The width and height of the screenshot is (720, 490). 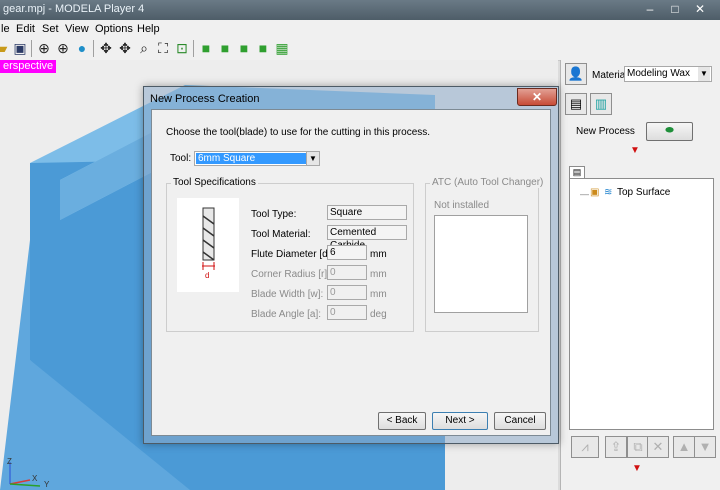 I want to click on flute-diameter-unit: mm, so click(x=378, y=254).